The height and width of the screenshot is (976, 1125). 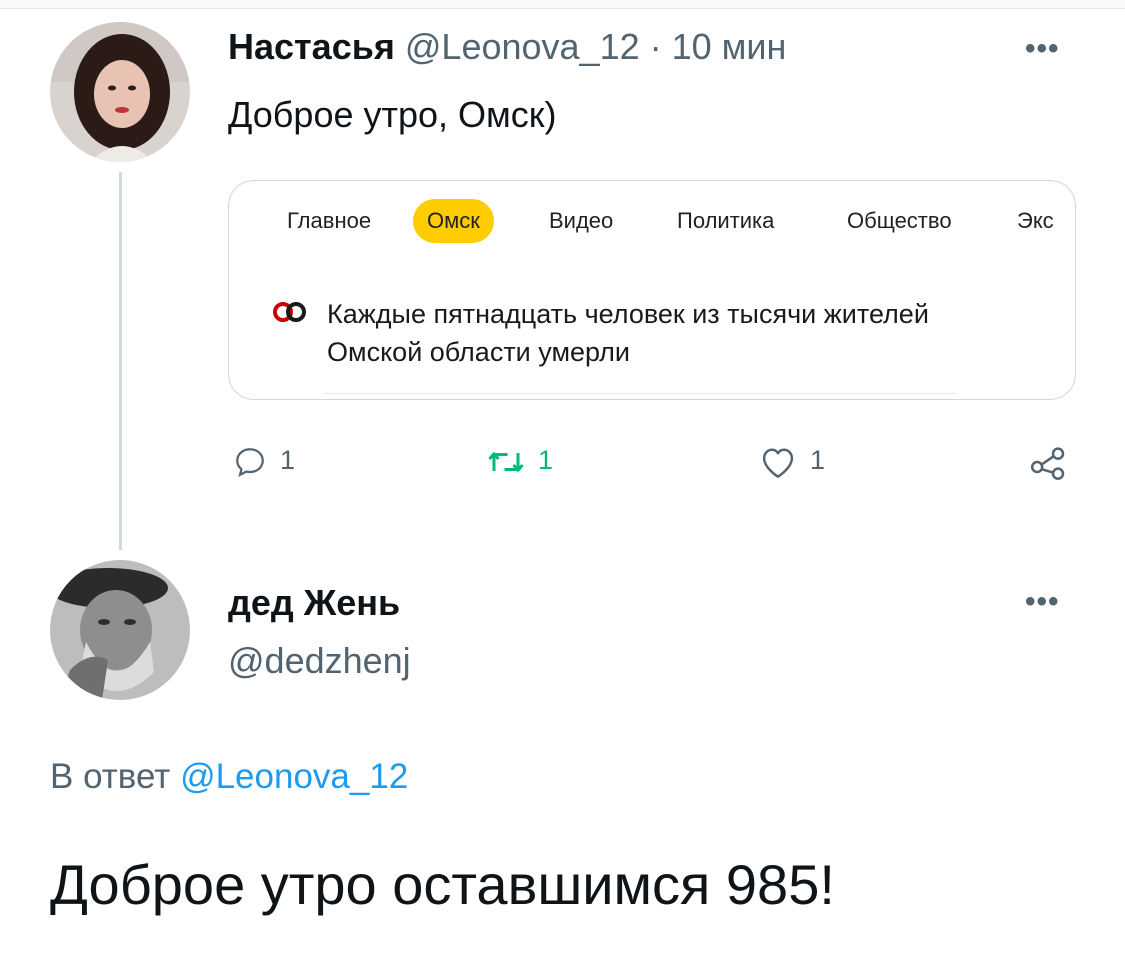 I want to click on like-button: 1, so click(x=791, y=460).